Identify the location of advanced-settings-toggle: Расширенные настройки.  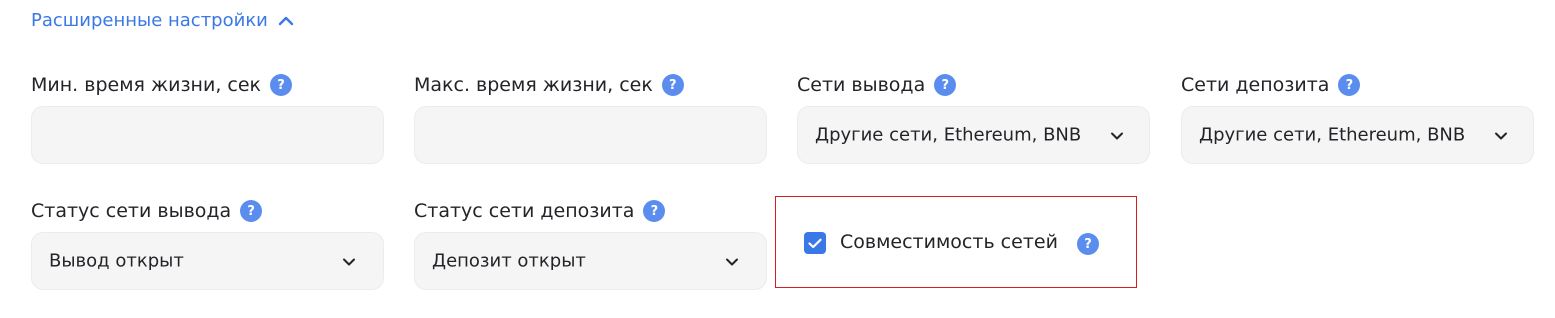
(162, 20).